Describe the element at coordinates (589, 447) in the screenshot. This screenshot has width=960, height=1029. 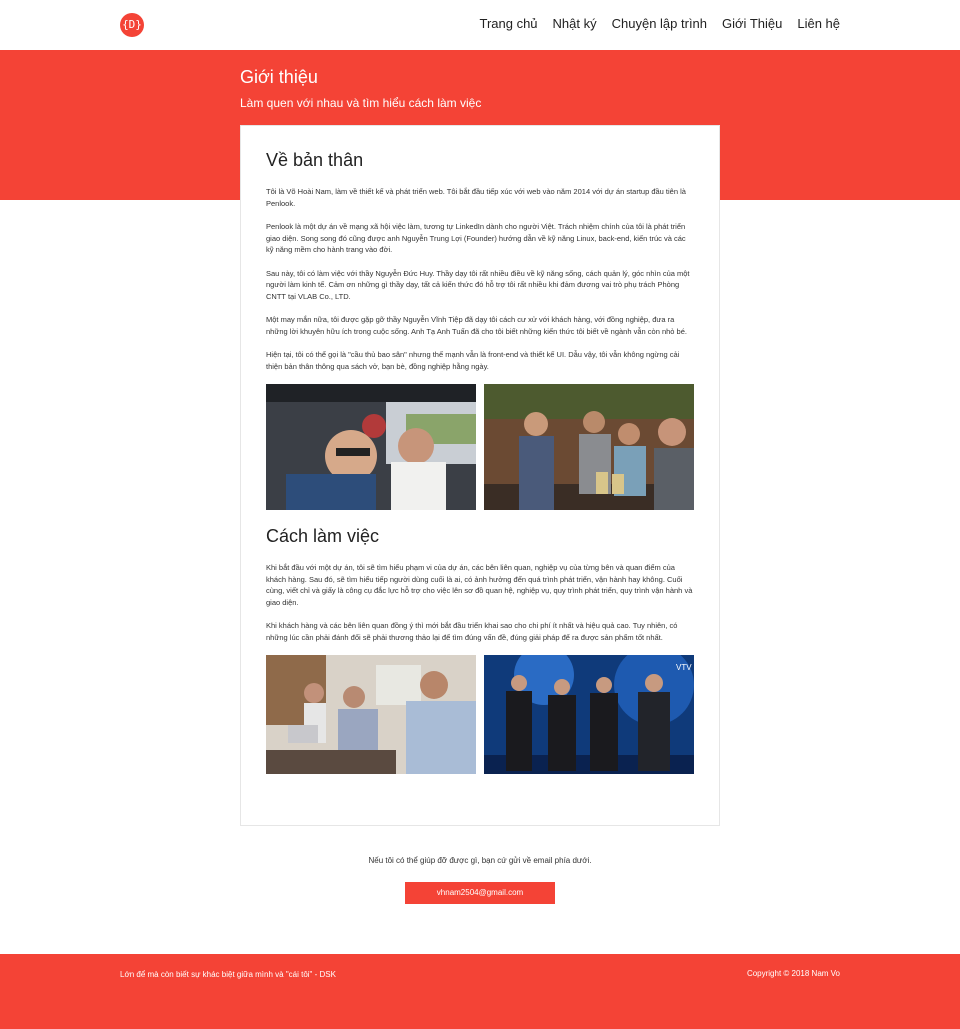
I see `photo-cafe-group` at that location.